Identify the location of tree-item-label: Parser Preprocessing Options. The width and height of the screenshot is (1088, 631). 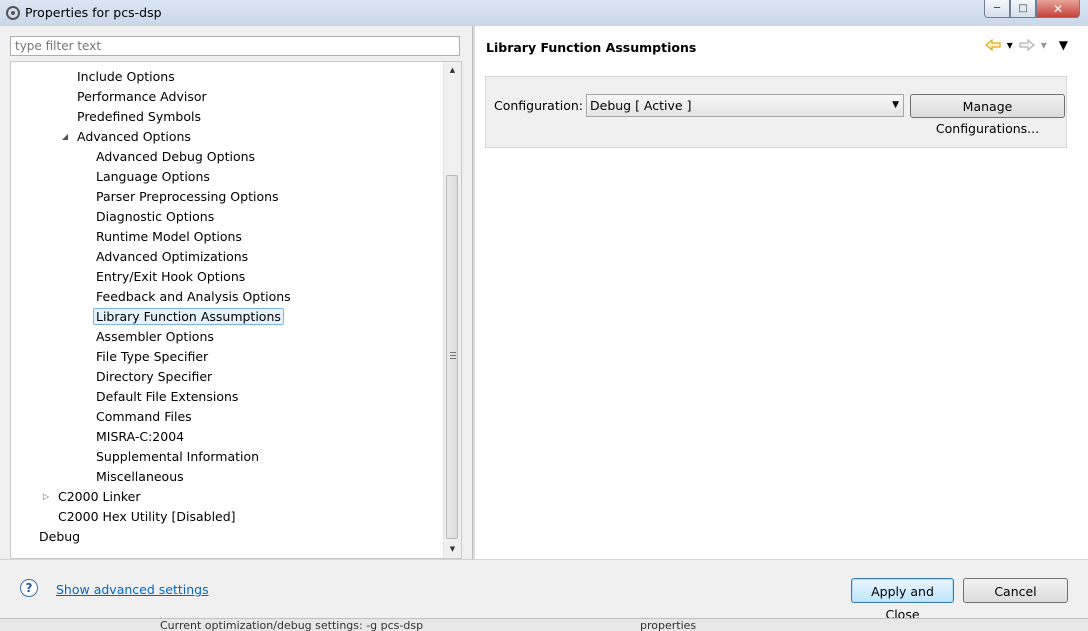
(187, 196).